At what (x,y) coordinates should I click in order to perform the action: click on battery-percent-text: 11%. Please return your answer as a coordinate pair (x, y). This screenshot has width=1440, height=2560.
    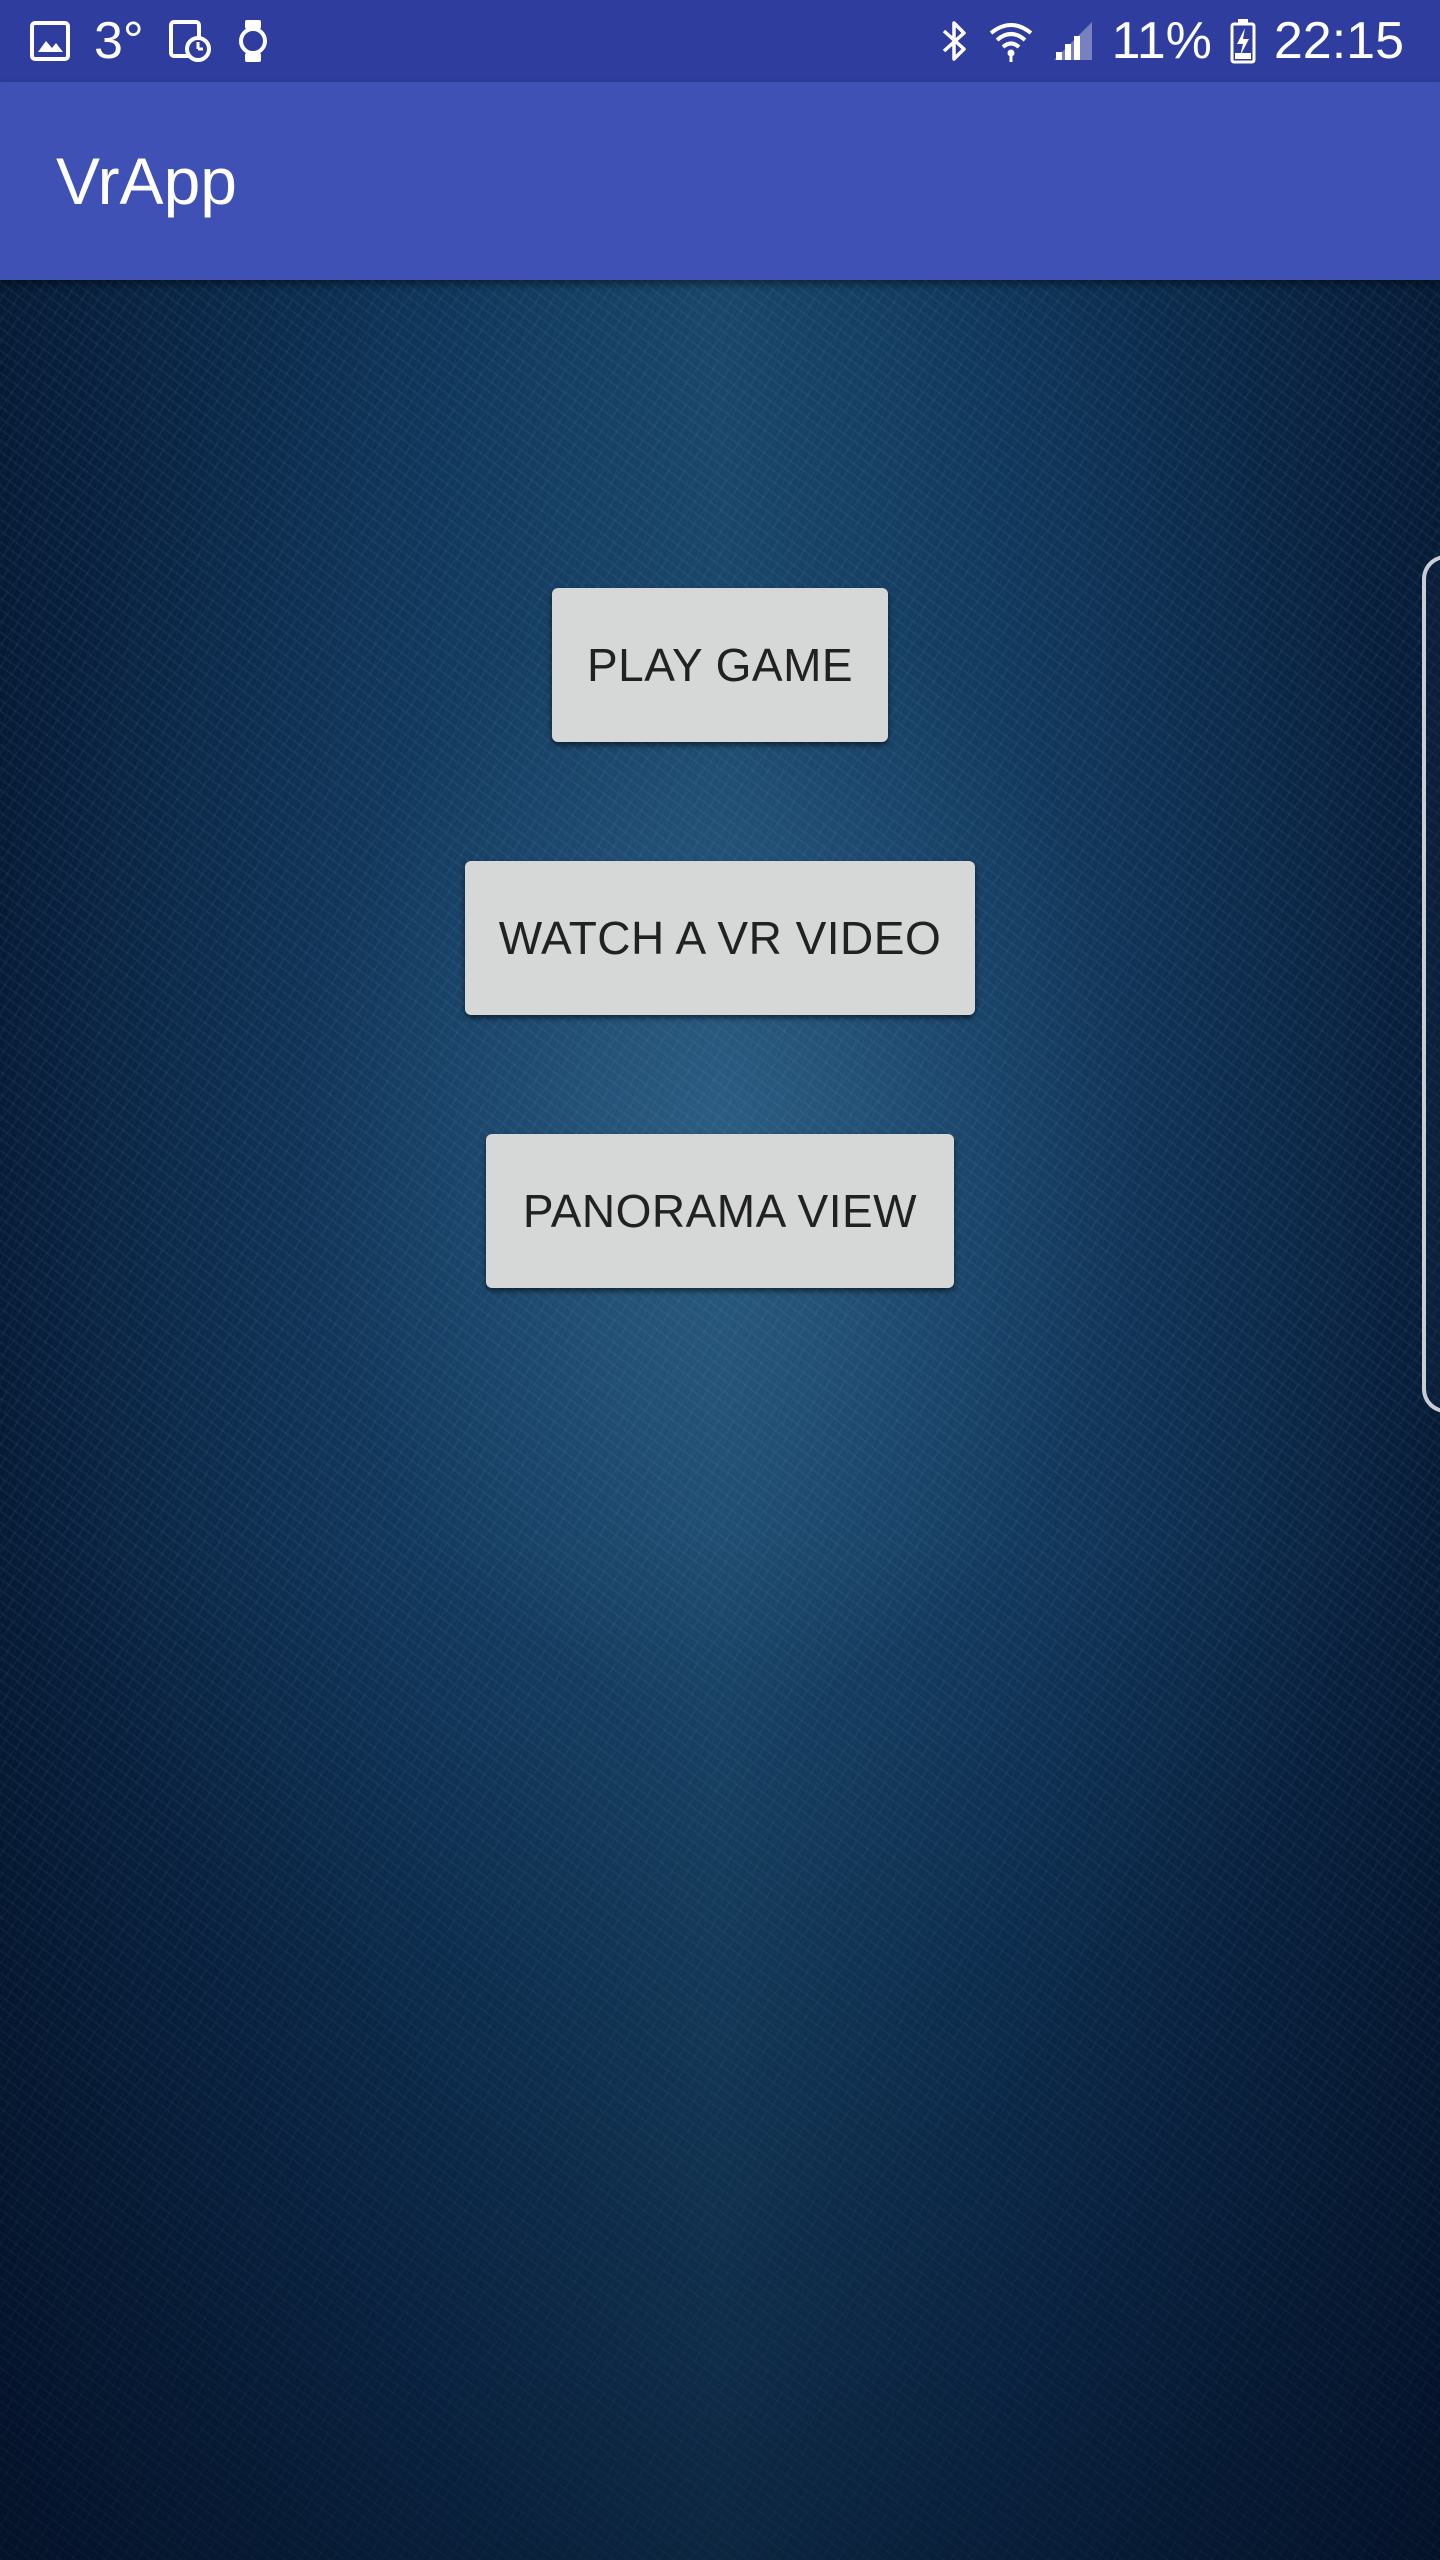
    Looking at the image, I should click on (1161, 41).